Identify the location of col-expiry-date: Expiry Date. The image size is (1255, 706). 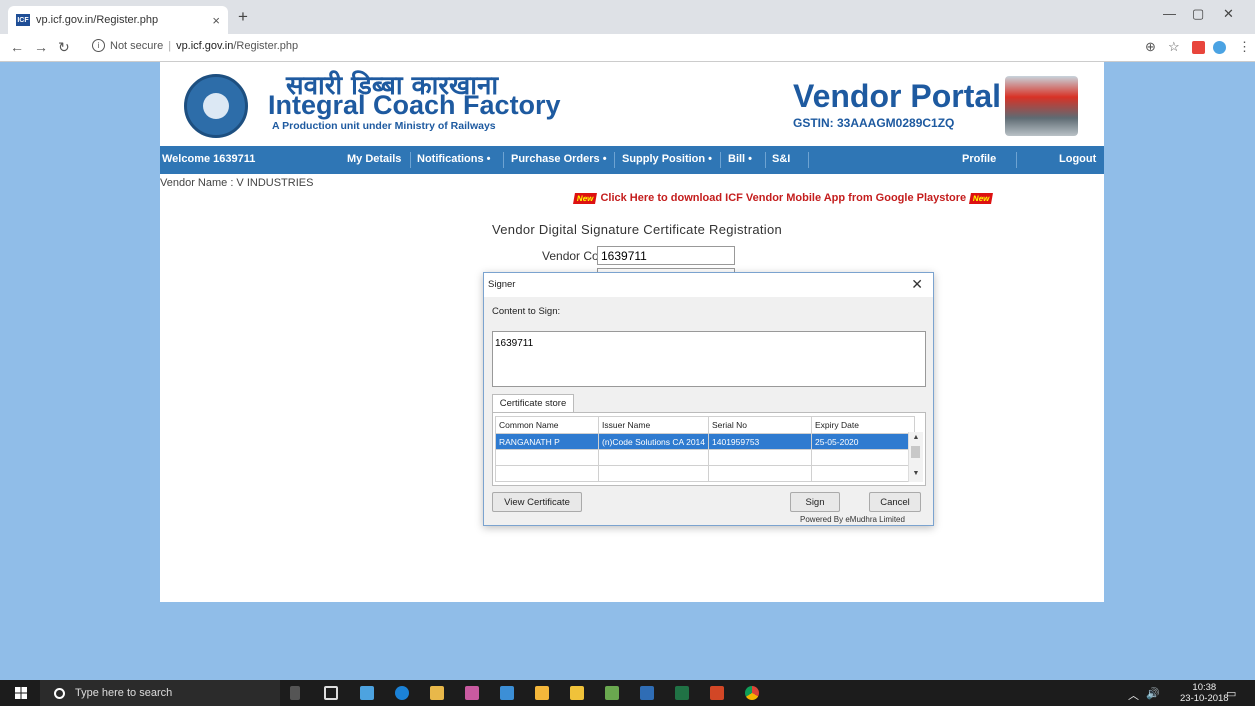
(863, 425).